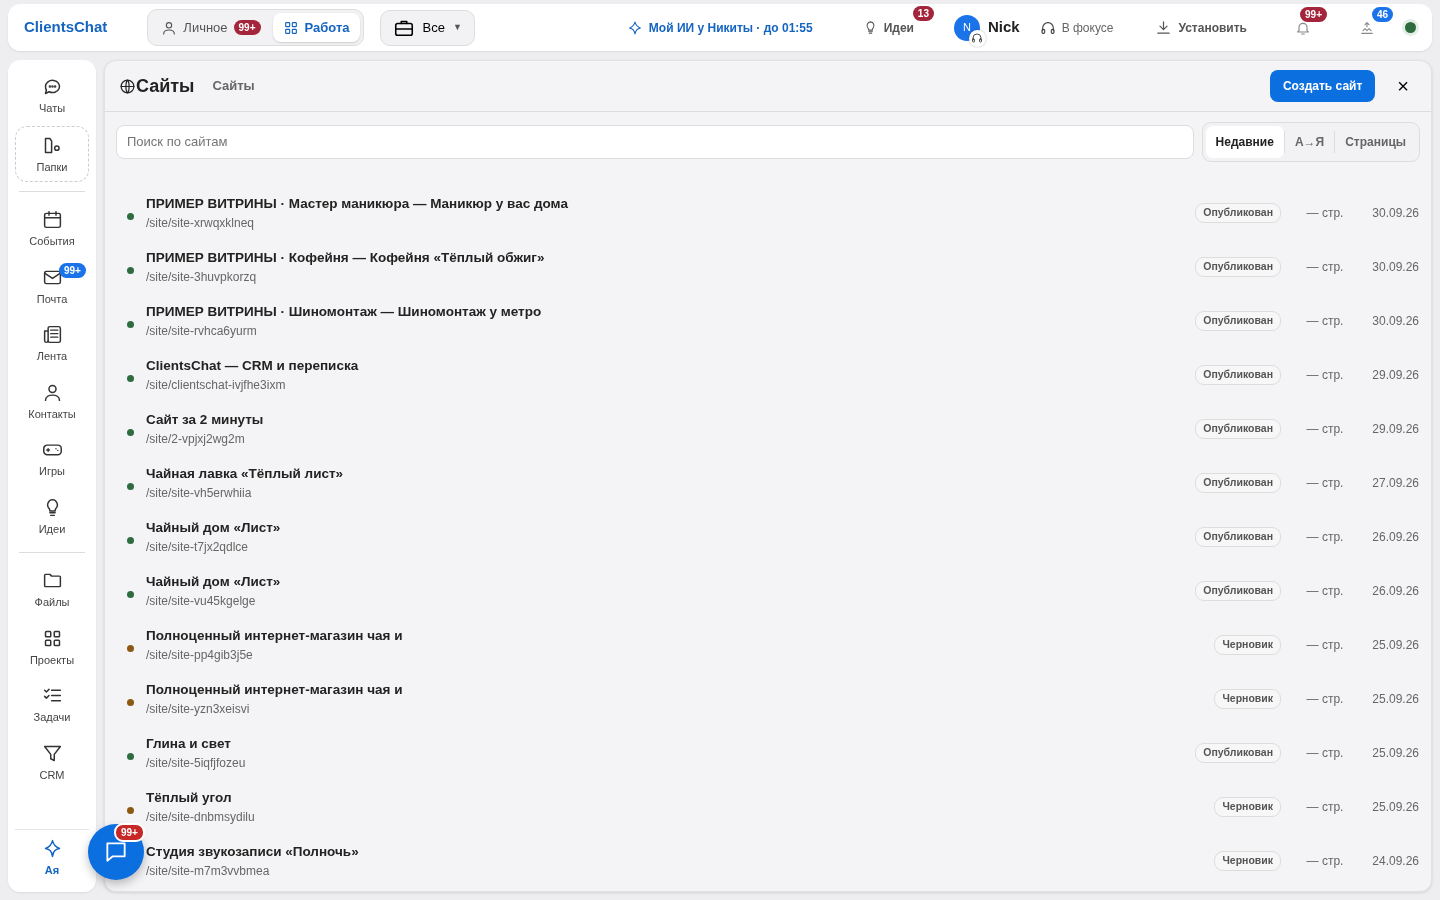 The width and height of the screenshot is (1440, 900). Describe the element at coordinates (52, 515) in the screenshot. I see `sidebar-item: Идеи` at that location.